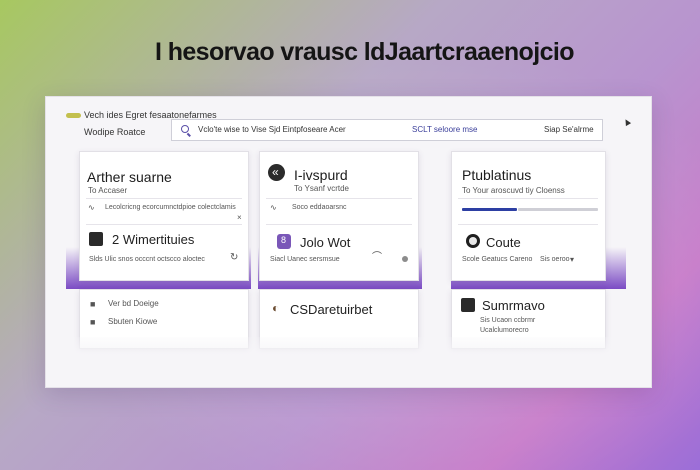  What do you see at coordinates (497, 175) in the screenshot?
I see `card-3-title: Ptublatinus` at bounding box center [497, 175].